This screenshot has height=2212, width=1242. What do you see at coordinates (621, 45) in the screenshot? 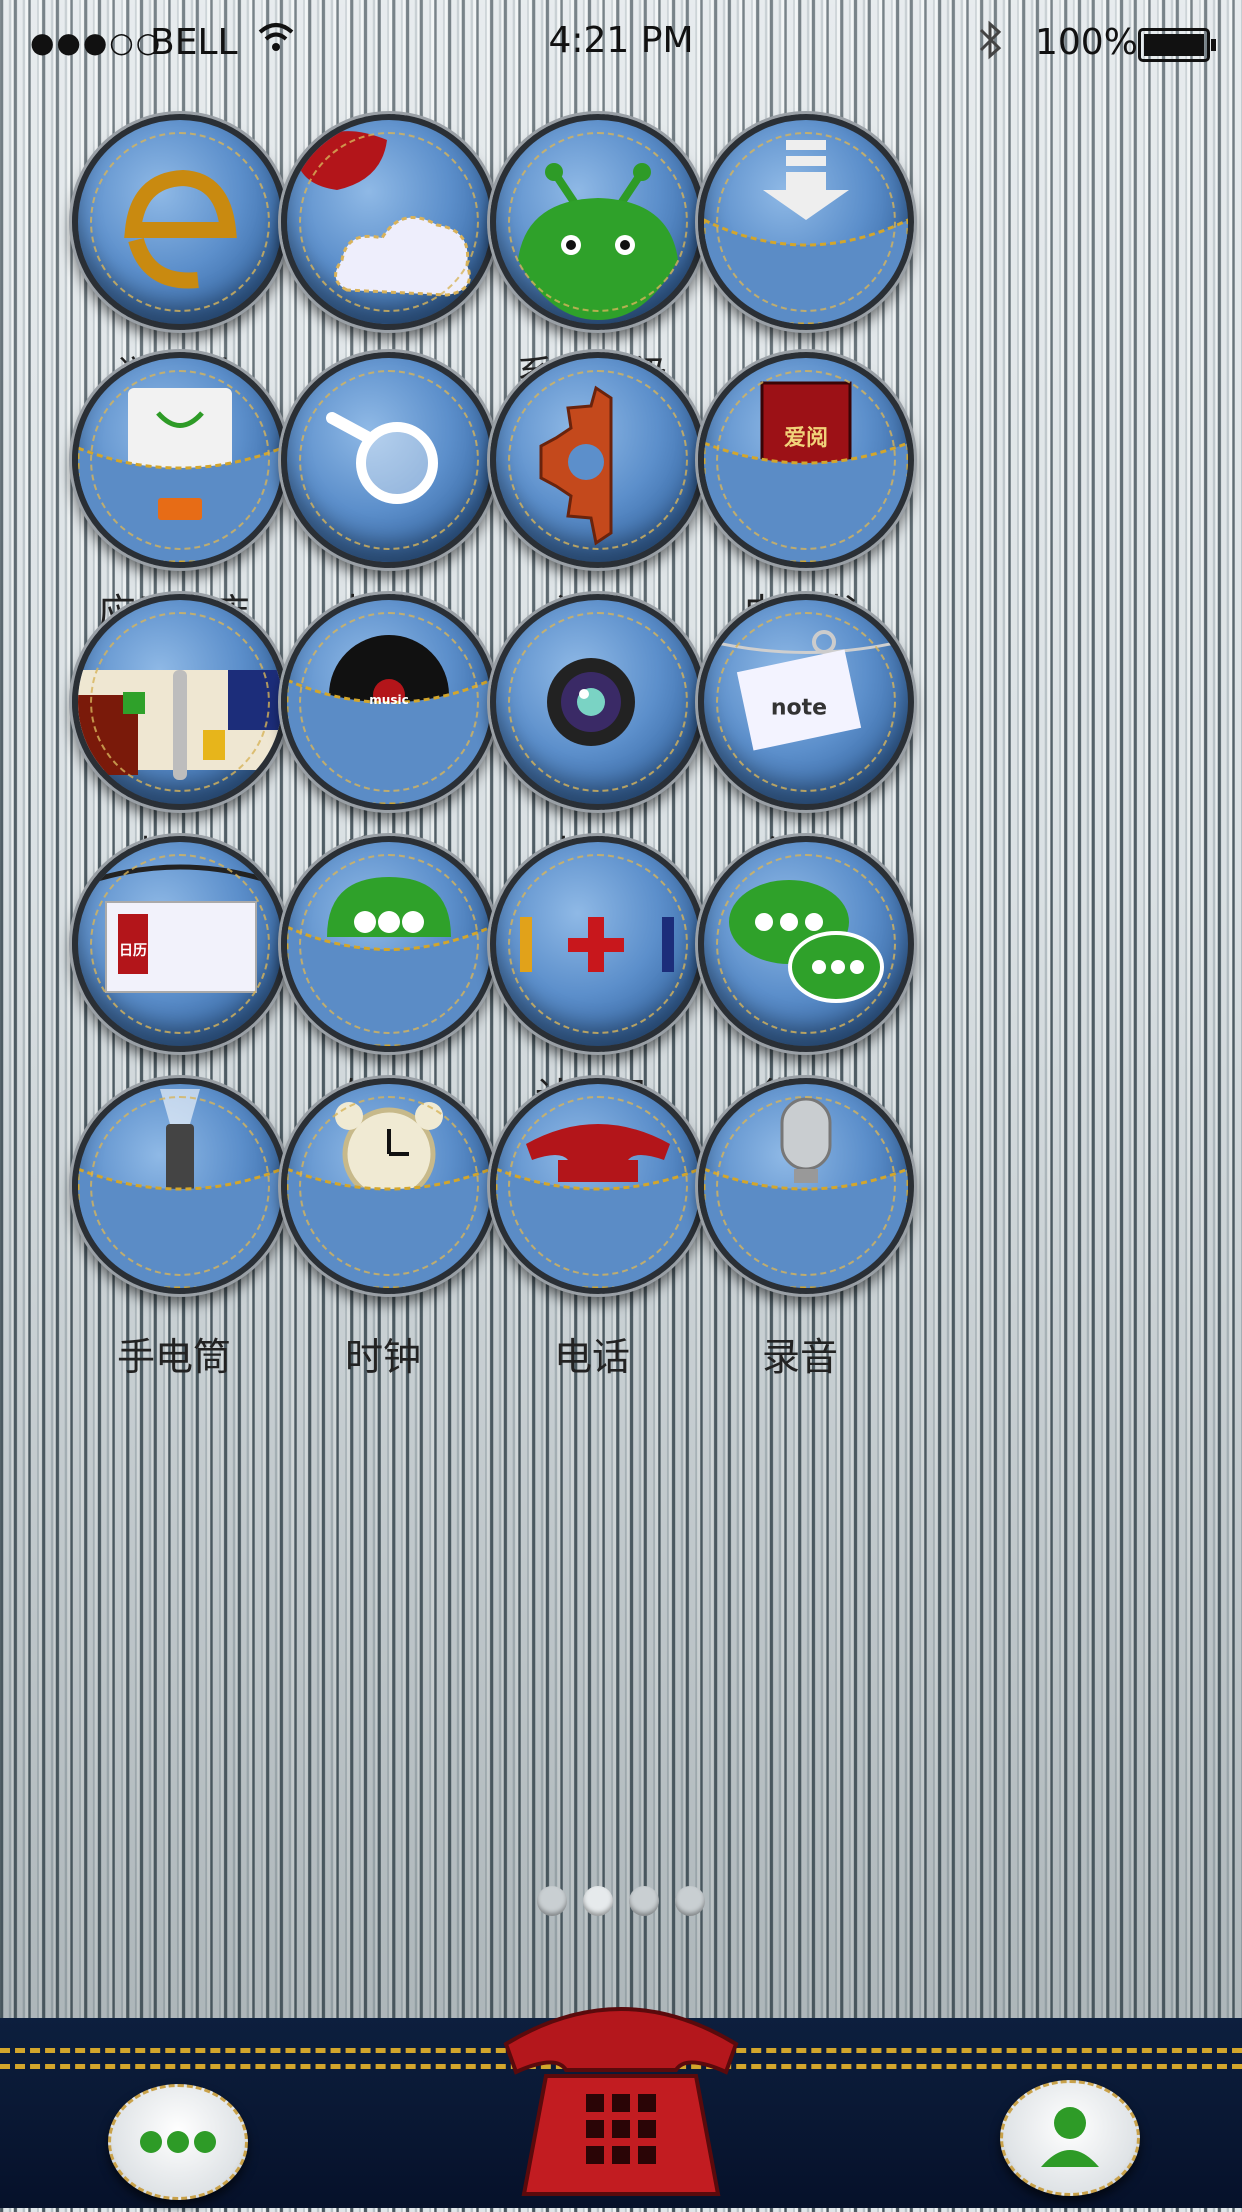
I see `status-bar: ●●●○○ BELL 4:21 PM 100%` at bounding box center [621, 45].